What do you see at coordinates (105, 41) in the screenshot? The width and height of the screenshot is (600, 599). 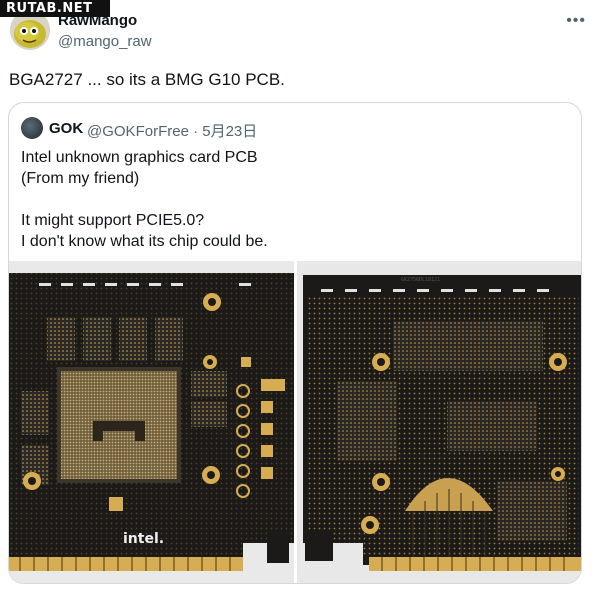 I see `author-handle: @mango_raw` at bounding box center [105, 41].